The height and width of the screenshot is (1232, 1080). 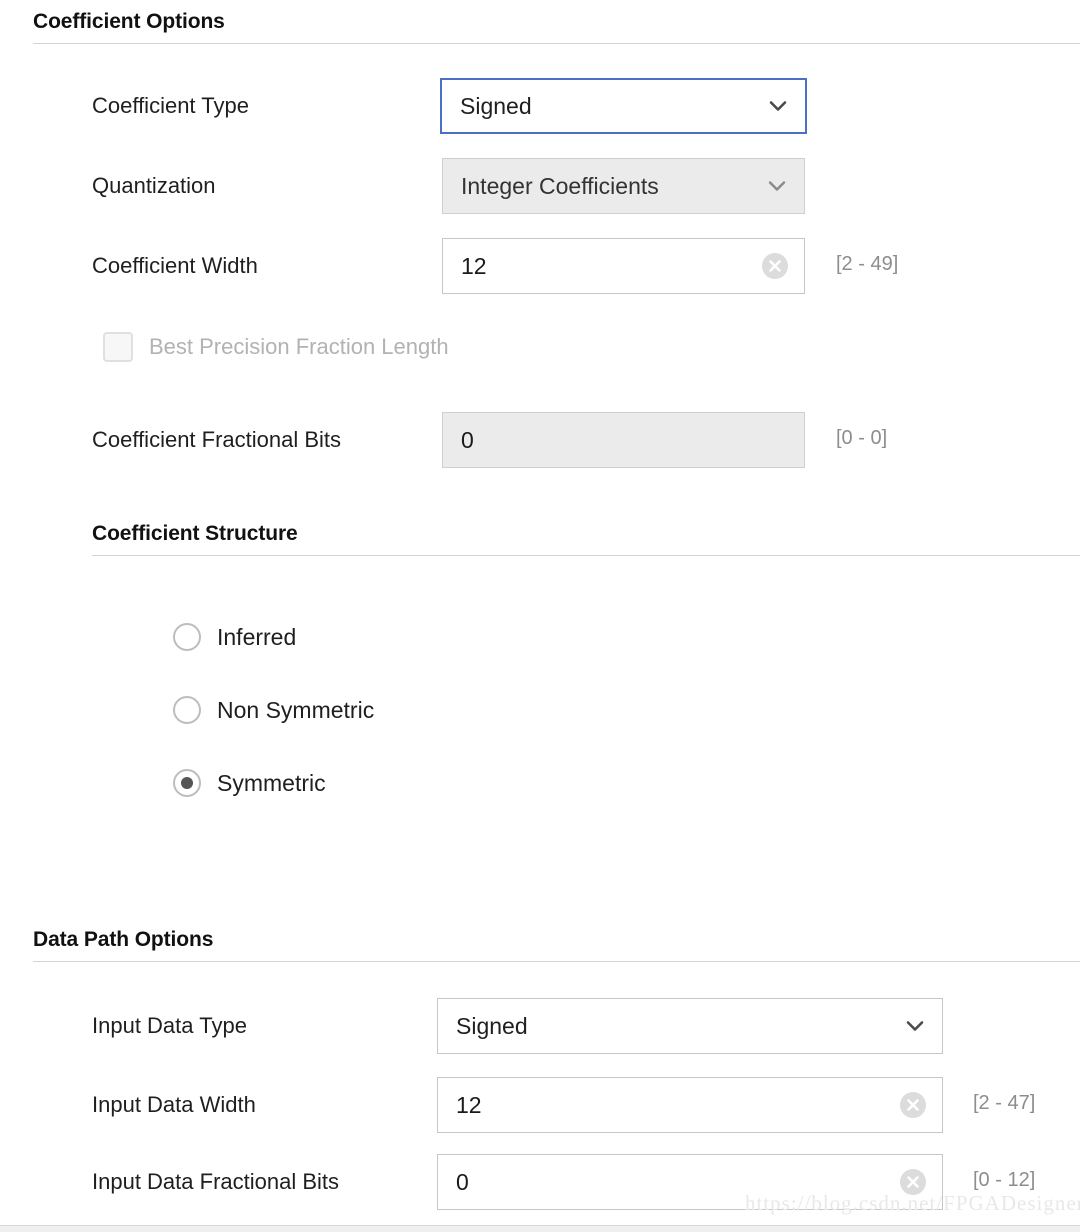 I want to click on best-precision-fraction-length-checkbox-row: Best Precision Fraction Length, so click(x=276, y=347).